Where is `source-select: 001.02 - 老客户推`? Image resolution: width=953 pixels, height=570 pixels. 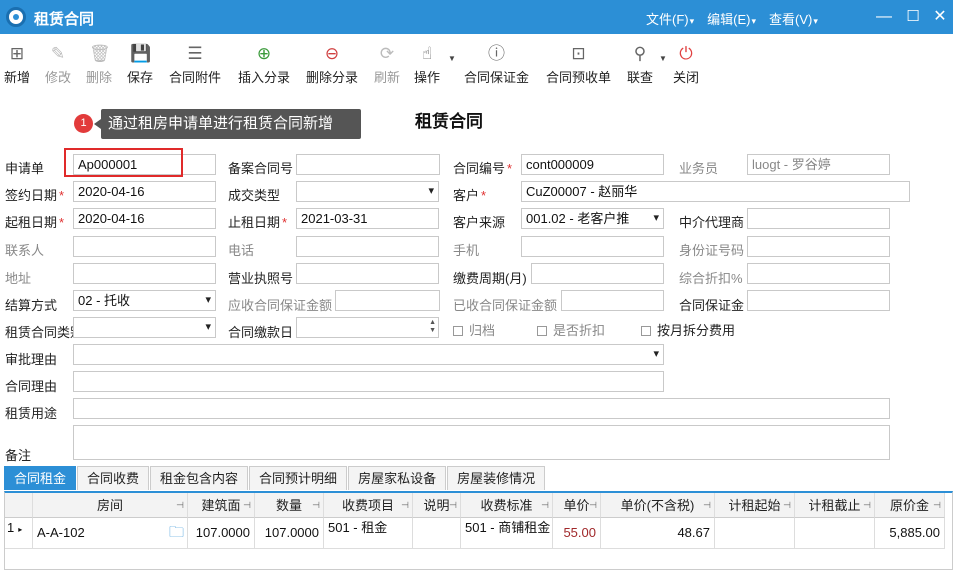 source-select: 001.02 - 老客户推 is located at coordinates (592, 218).